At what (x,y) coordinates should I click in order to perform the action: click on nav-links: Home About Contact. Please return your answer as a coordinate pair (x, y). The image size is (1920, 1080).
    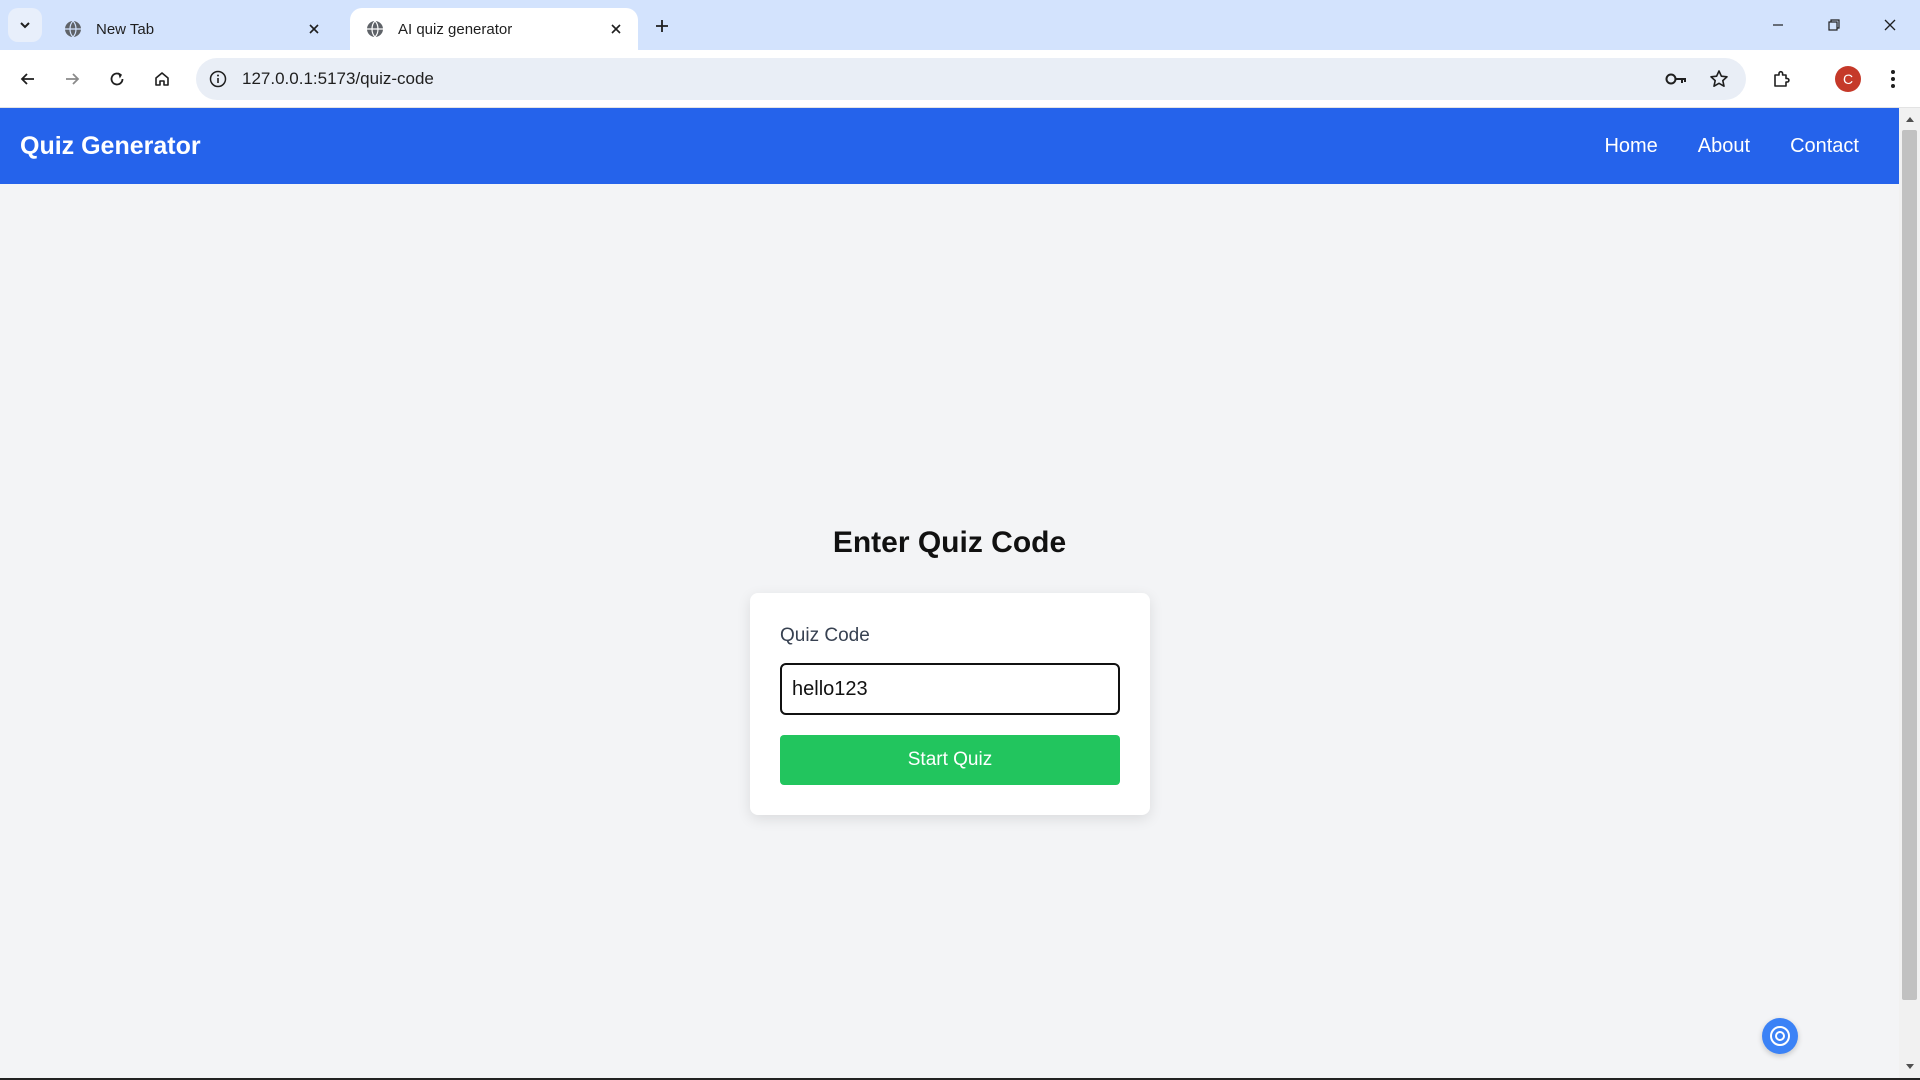
    Looking at the image, I should click on (1731, 146).